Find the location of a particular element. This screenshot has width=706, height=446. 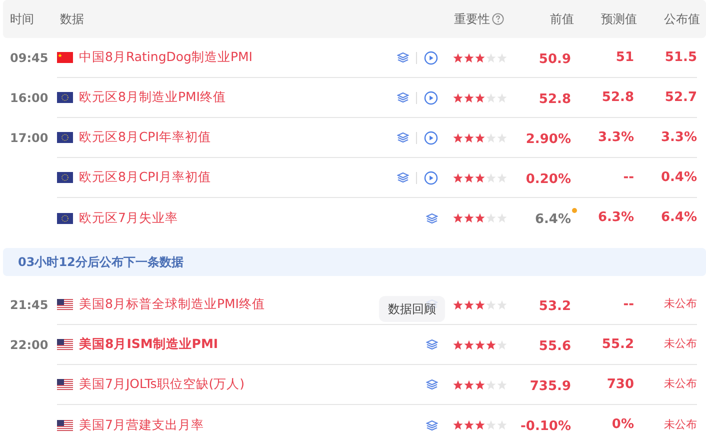

column-header: 数据 is located at coordinates (72, 19).